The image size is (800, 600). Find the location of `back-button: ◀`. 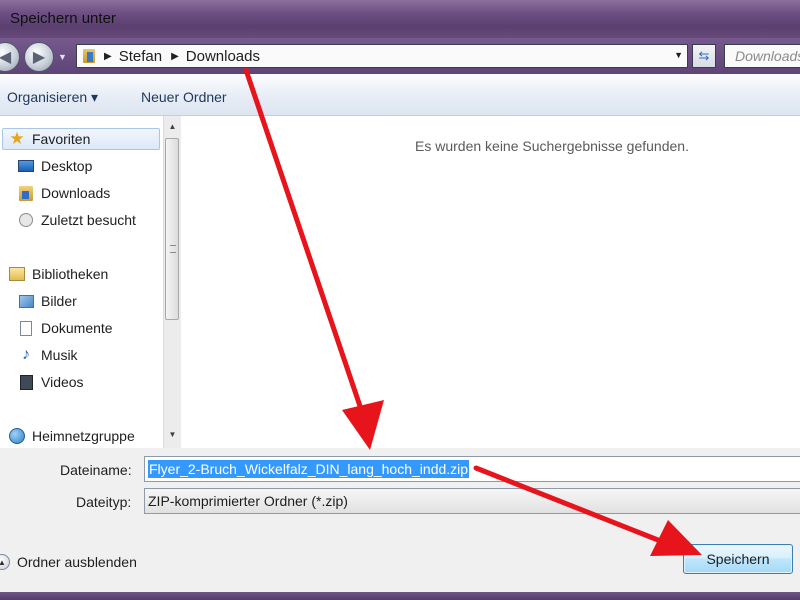

back-button: ◀ is located at coordinates (10, 57).